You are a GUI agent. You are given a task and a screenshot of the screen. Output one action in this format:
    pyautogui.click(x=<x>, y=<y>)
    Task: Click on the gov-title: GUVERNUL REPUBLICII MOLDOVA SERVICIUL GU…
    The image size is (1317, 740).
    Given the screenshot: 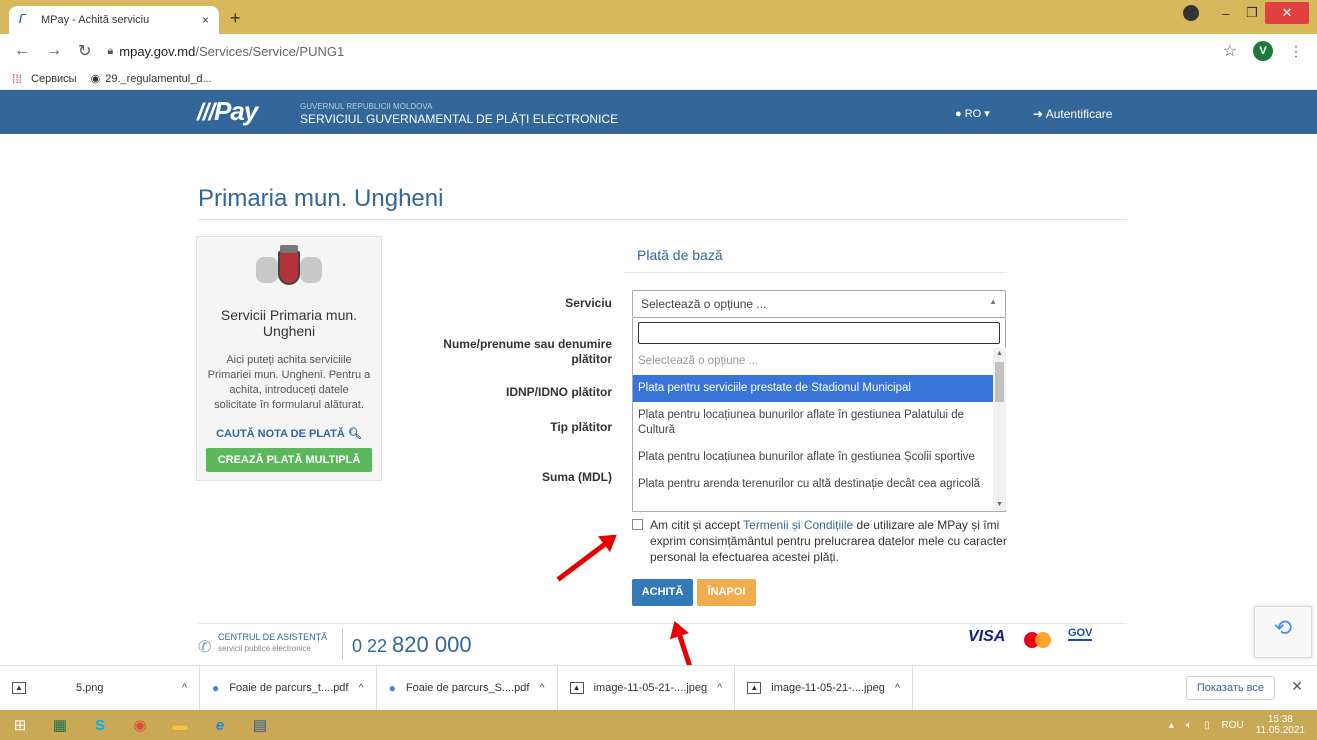 What is the action you would take?
    pyautogui.click(x=459, y=114)
    